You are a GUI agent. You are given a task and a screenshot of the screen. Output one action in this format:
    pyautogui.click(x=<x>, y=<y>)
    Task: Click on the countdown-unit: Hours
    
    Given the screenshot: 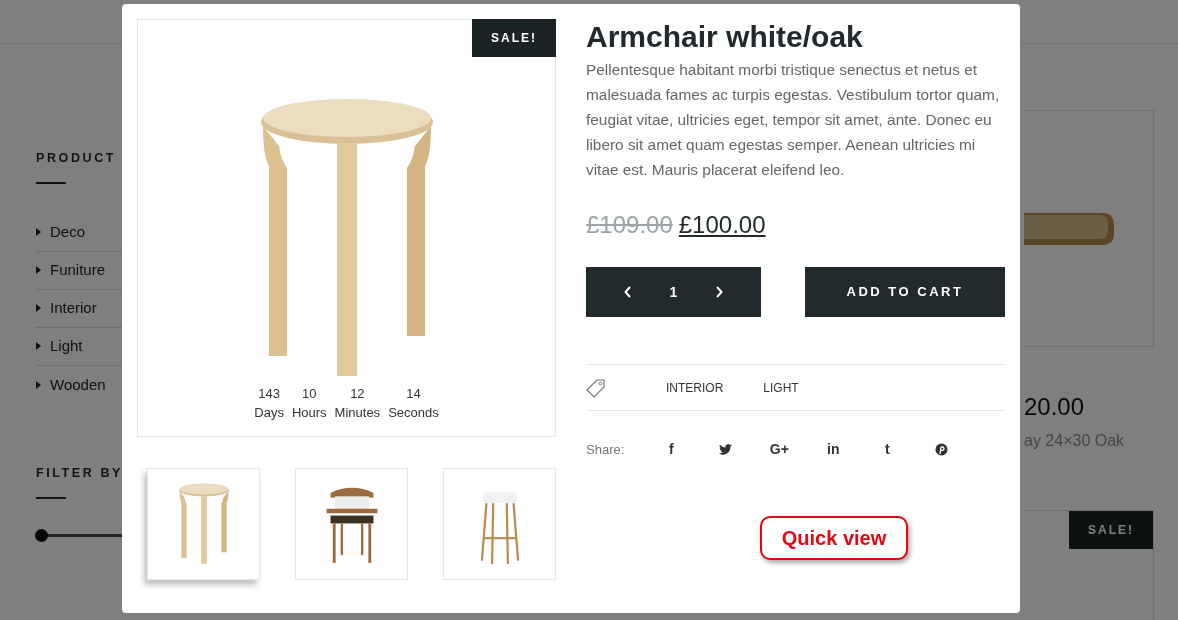 What is the action you would take?
    pyautogui.click(x=309, y=413)
    